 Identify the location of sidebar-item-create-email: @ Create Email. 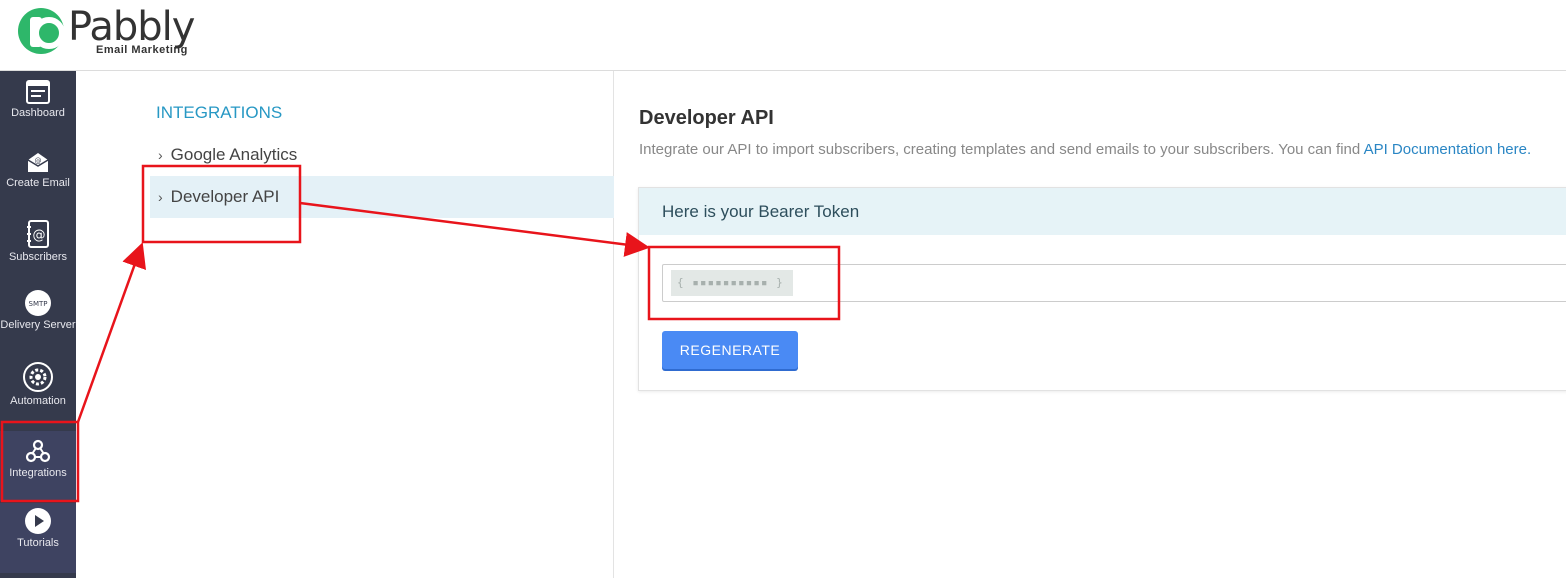
(38, 184).